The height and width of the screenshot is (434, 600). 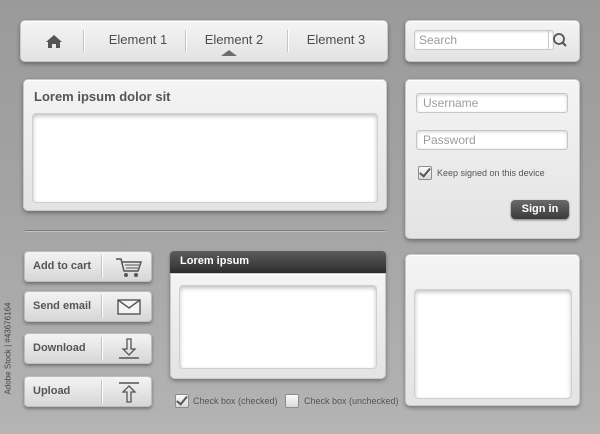 I want to click on download-label: Download, so click(x=59, y=348).